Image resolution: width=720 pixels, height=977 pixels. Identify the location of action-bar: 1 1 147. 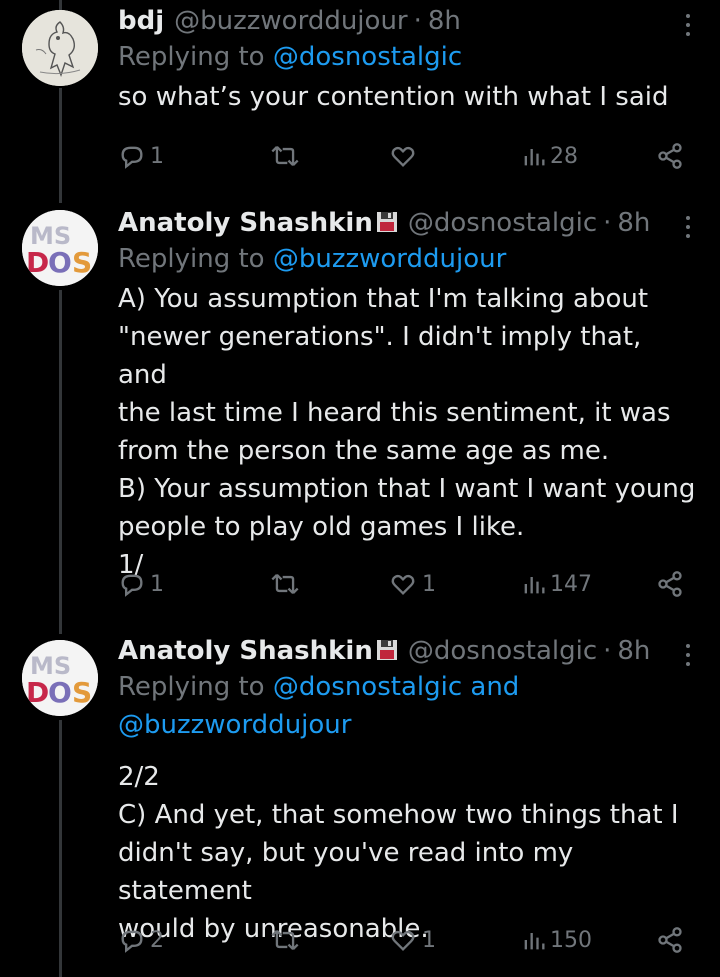
(408, 584).